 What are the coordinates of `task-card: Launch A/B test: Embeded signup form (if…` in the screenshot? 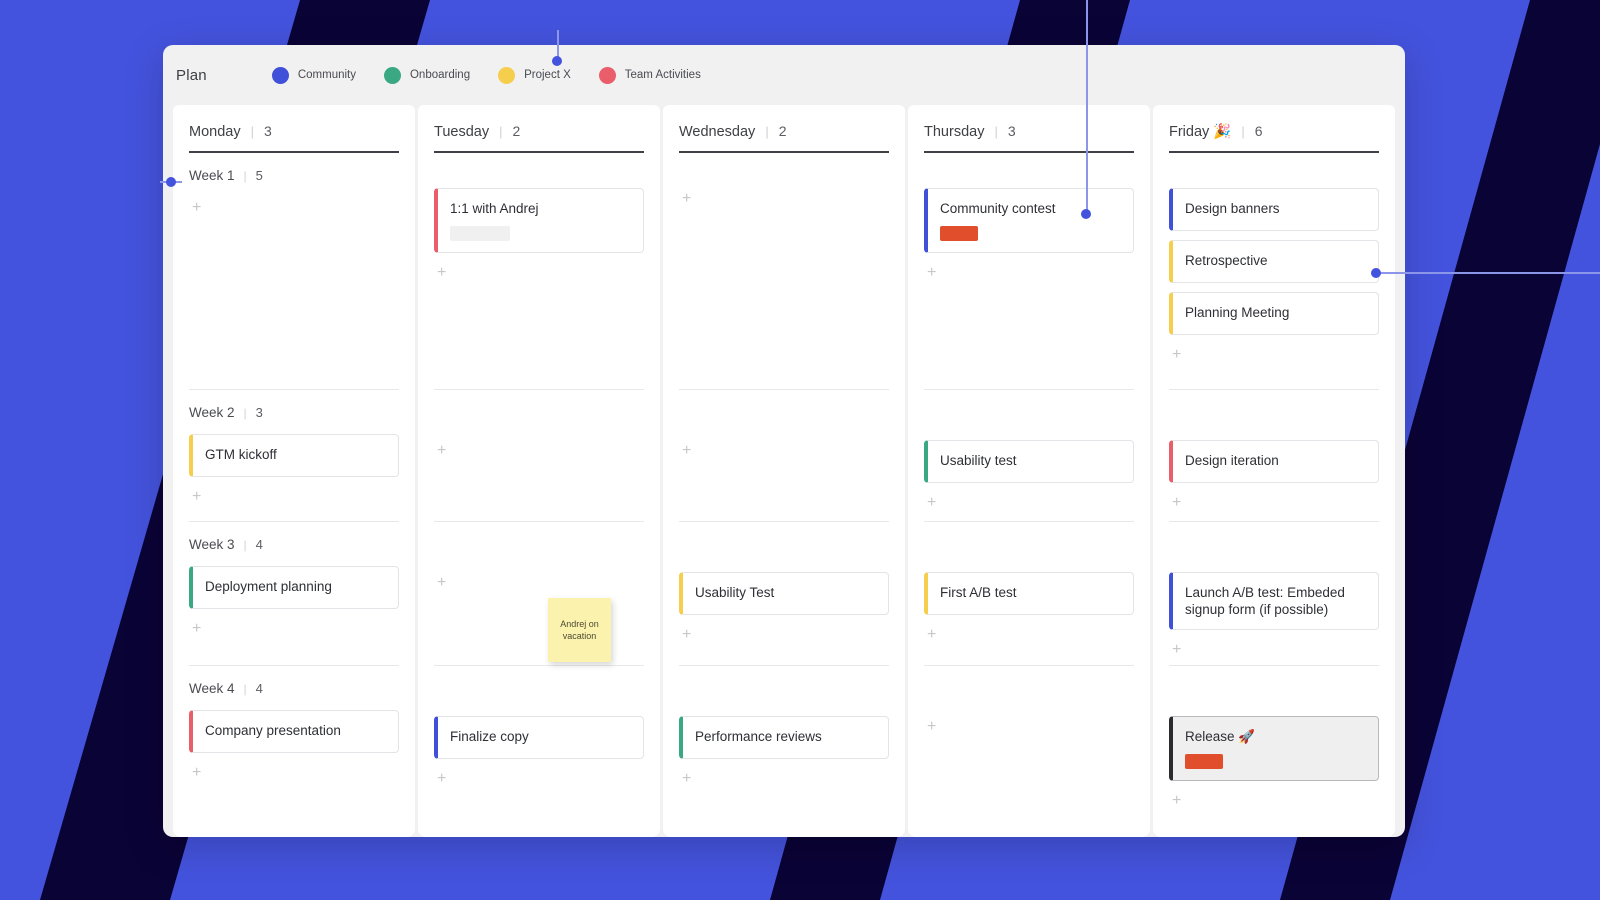 It's located at (1274, 601).